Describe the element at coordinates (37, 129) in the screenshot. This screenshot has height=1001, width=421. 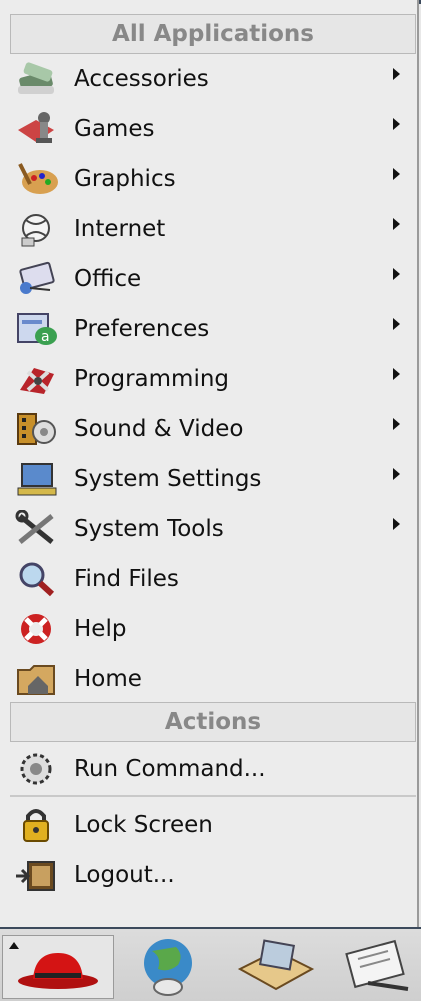
I see `games-icon` at that location.